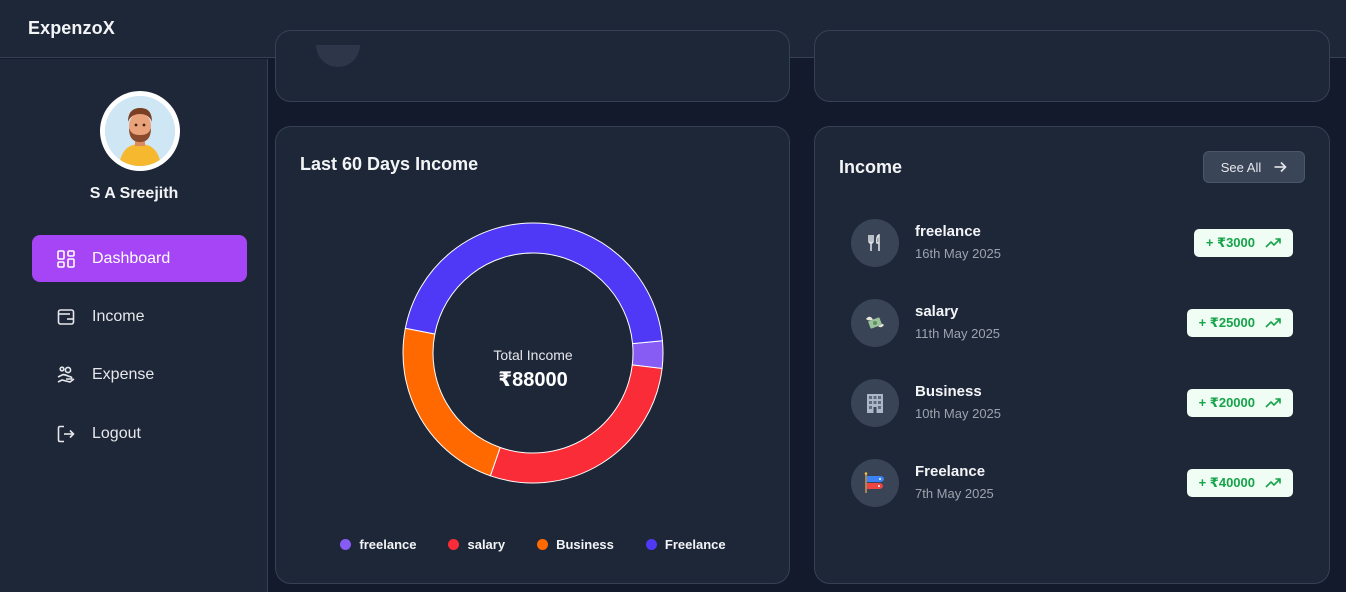  Describe the element at coordinates (585, 544) in the screenshot. I see `legend-label: Business` at that location.